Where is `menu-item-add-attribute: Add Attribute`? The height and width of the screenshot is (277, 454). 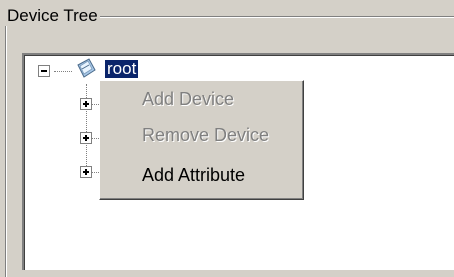
menu-item-add-attribute: Add Attribute is located at coordinates (193, 175).